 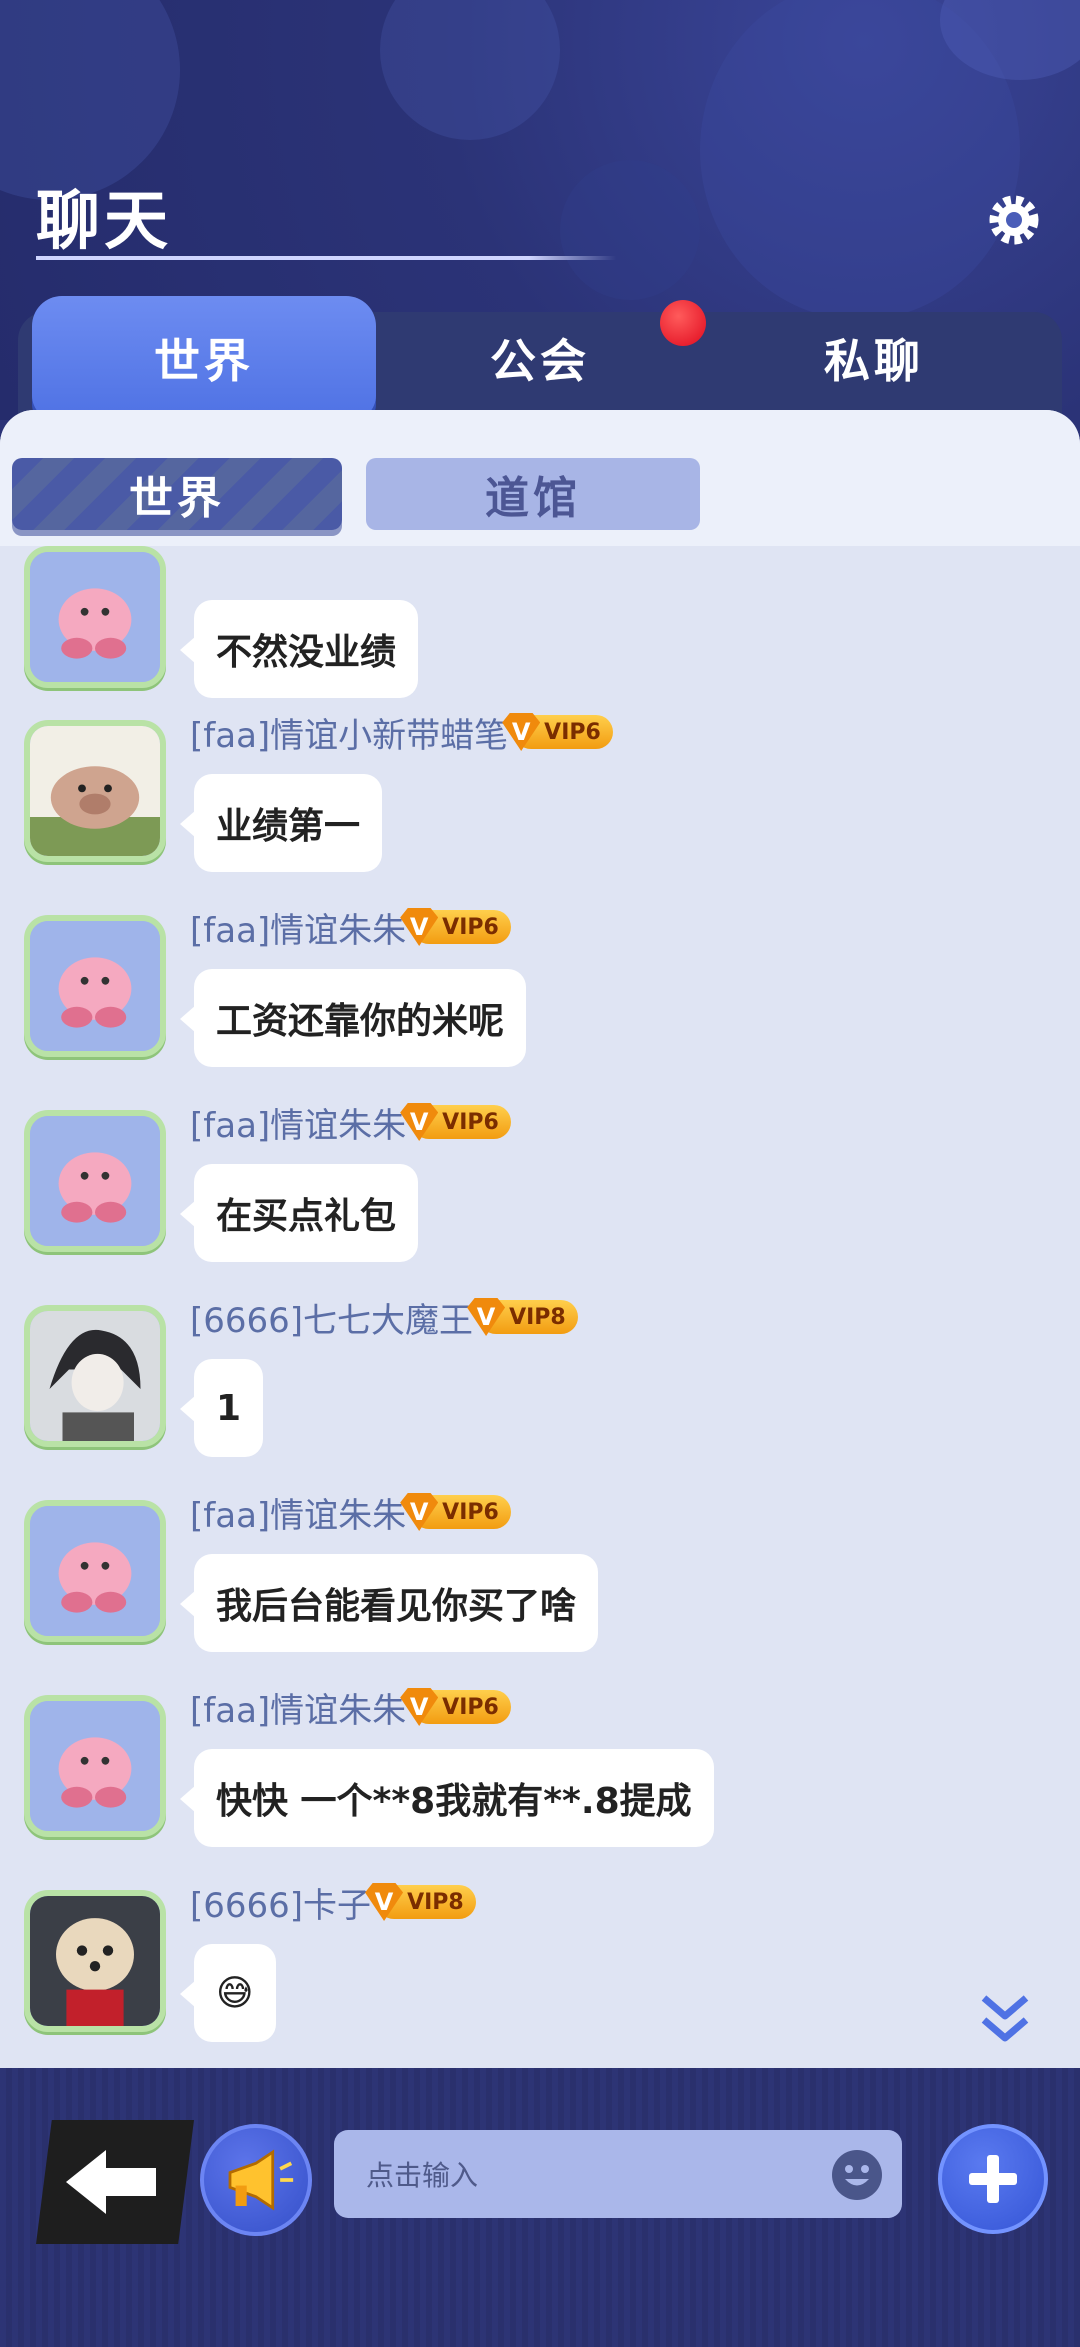 What do you see at coordinates (299, 1213) in the screenshot?
I see `message-bubble: 在买点礼包` at bounding box center [299, 1213].